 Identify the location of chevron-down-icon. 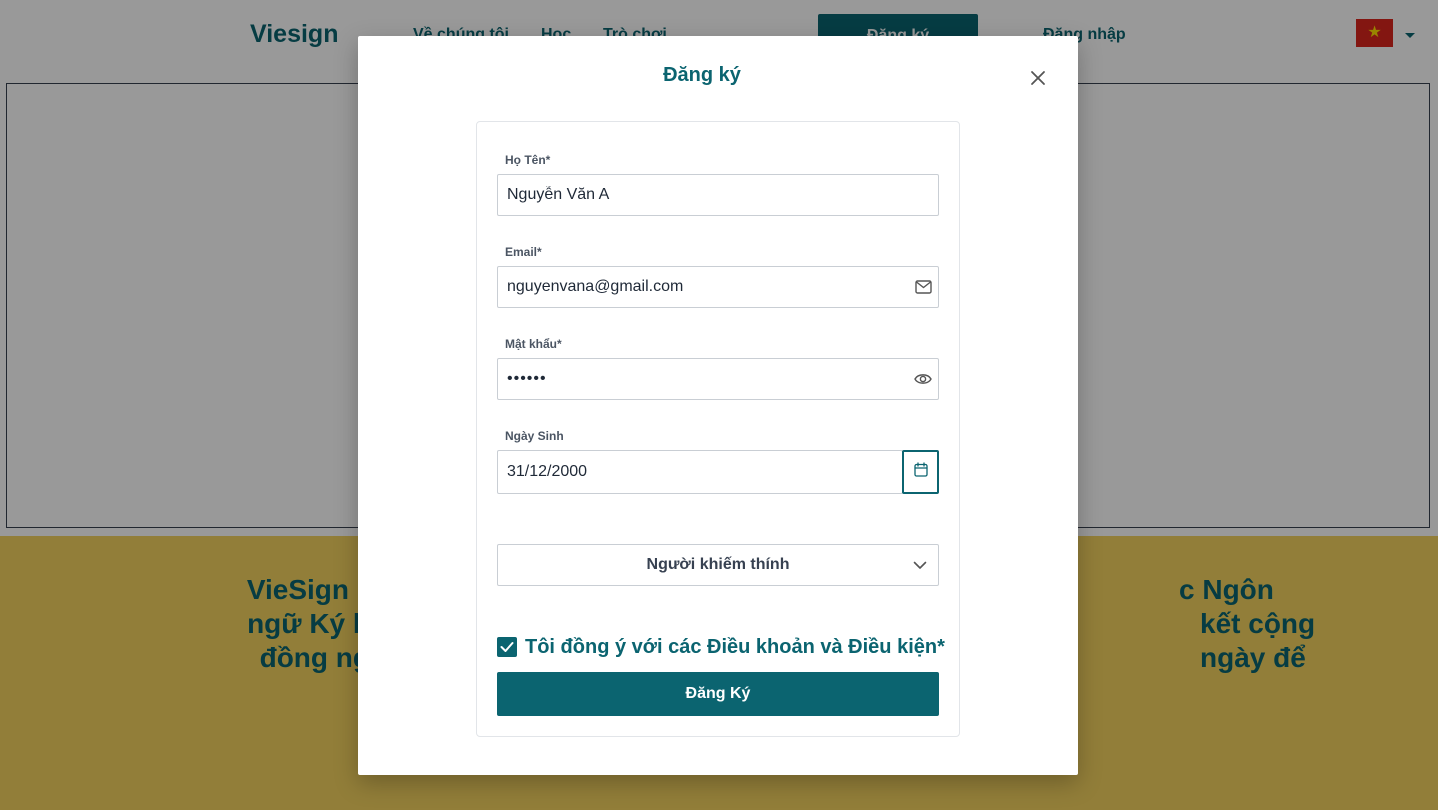
(920, 567).